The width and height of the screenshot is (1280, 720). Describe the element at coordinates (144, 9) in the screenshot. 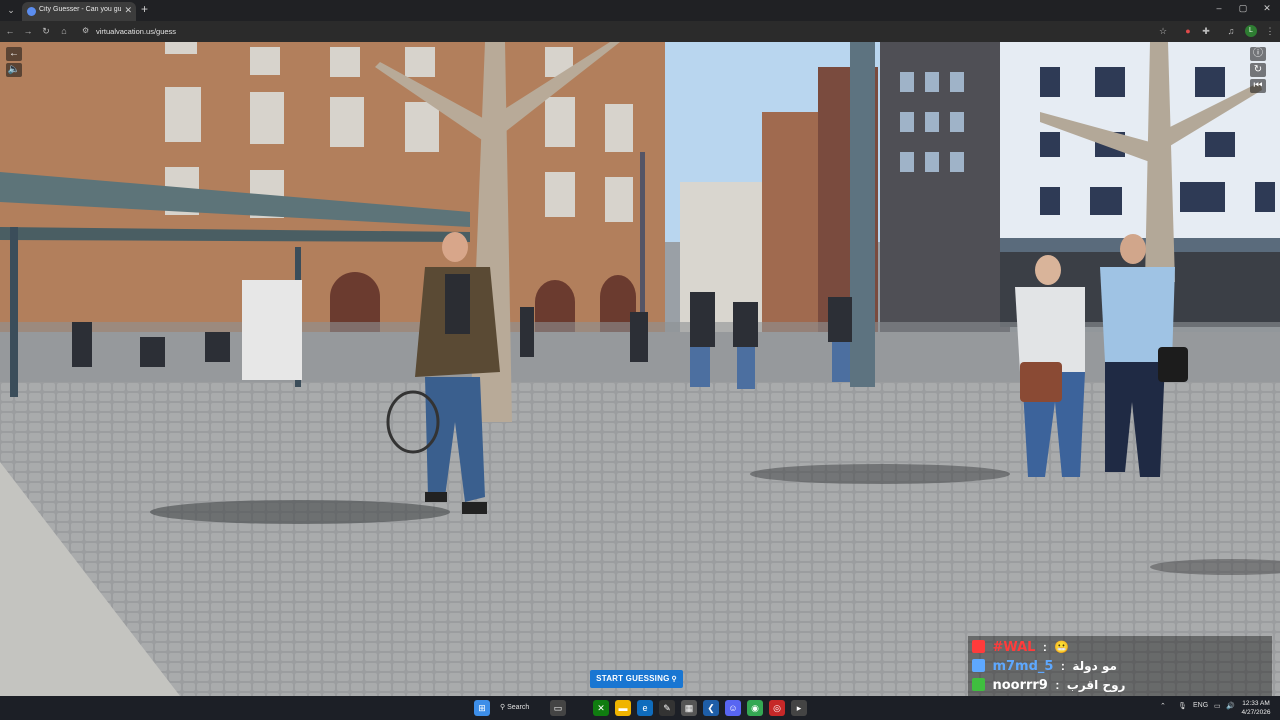

I see `new-tab-button: +` at that location.